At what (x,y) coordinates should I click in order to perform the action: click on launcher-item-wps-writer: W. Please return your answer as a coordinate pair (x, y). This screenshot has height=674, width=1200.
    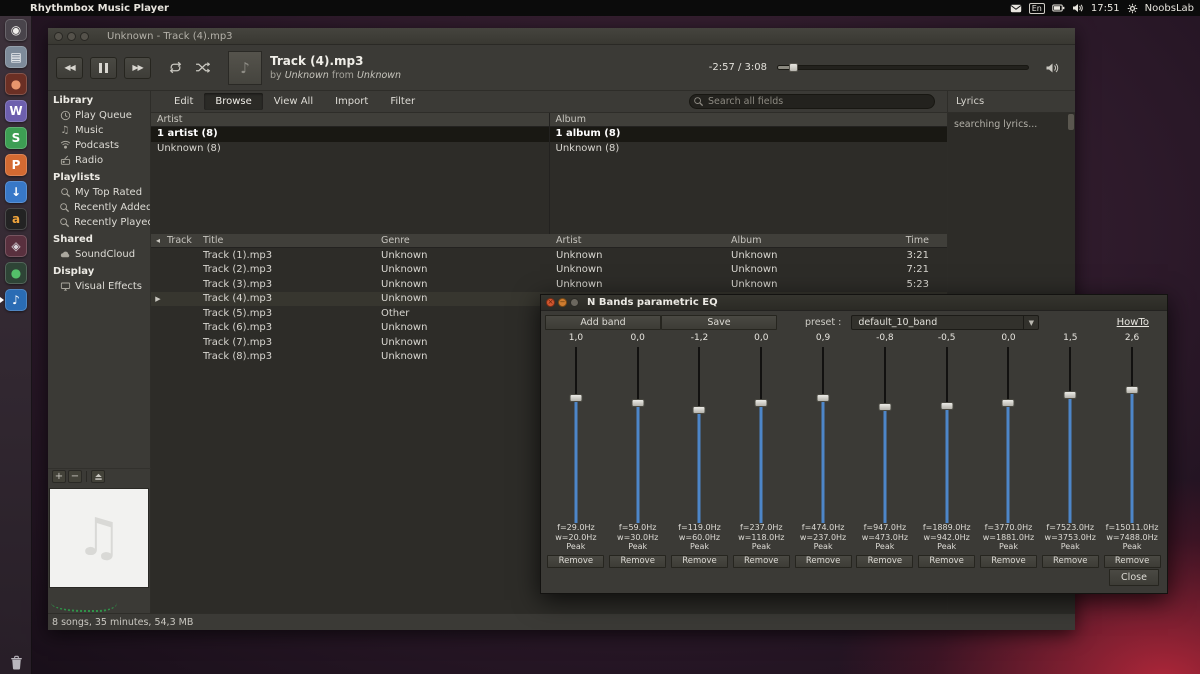
    Looking at the image, I should click on (16, 110).